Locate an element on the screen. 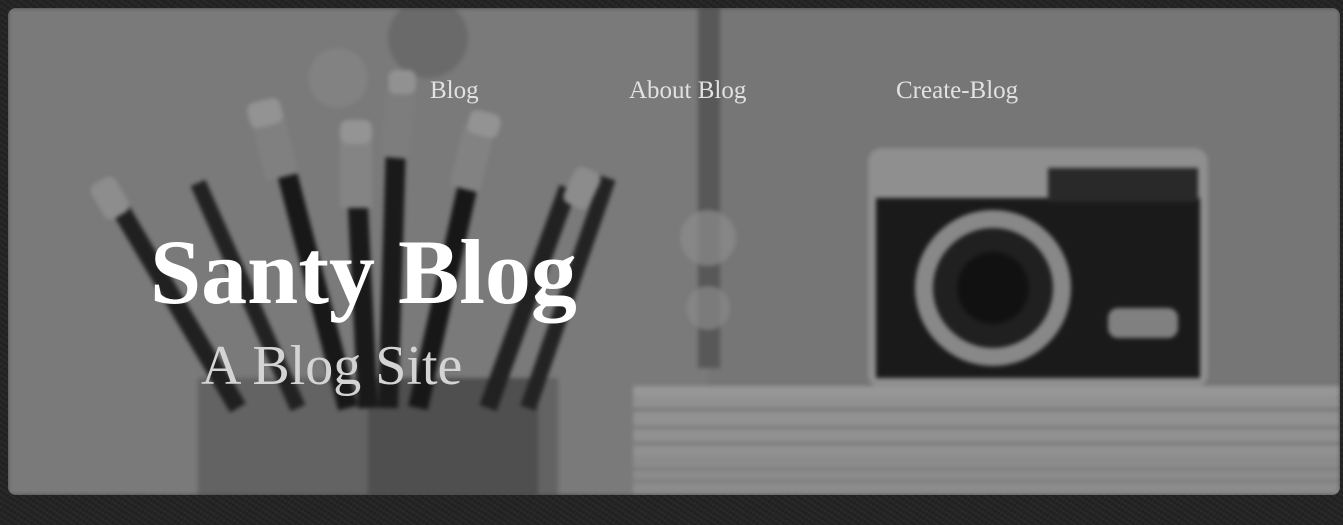 The image size is (1343, 525). nav-link-blog: Blog is located at coordinates (454, 91).